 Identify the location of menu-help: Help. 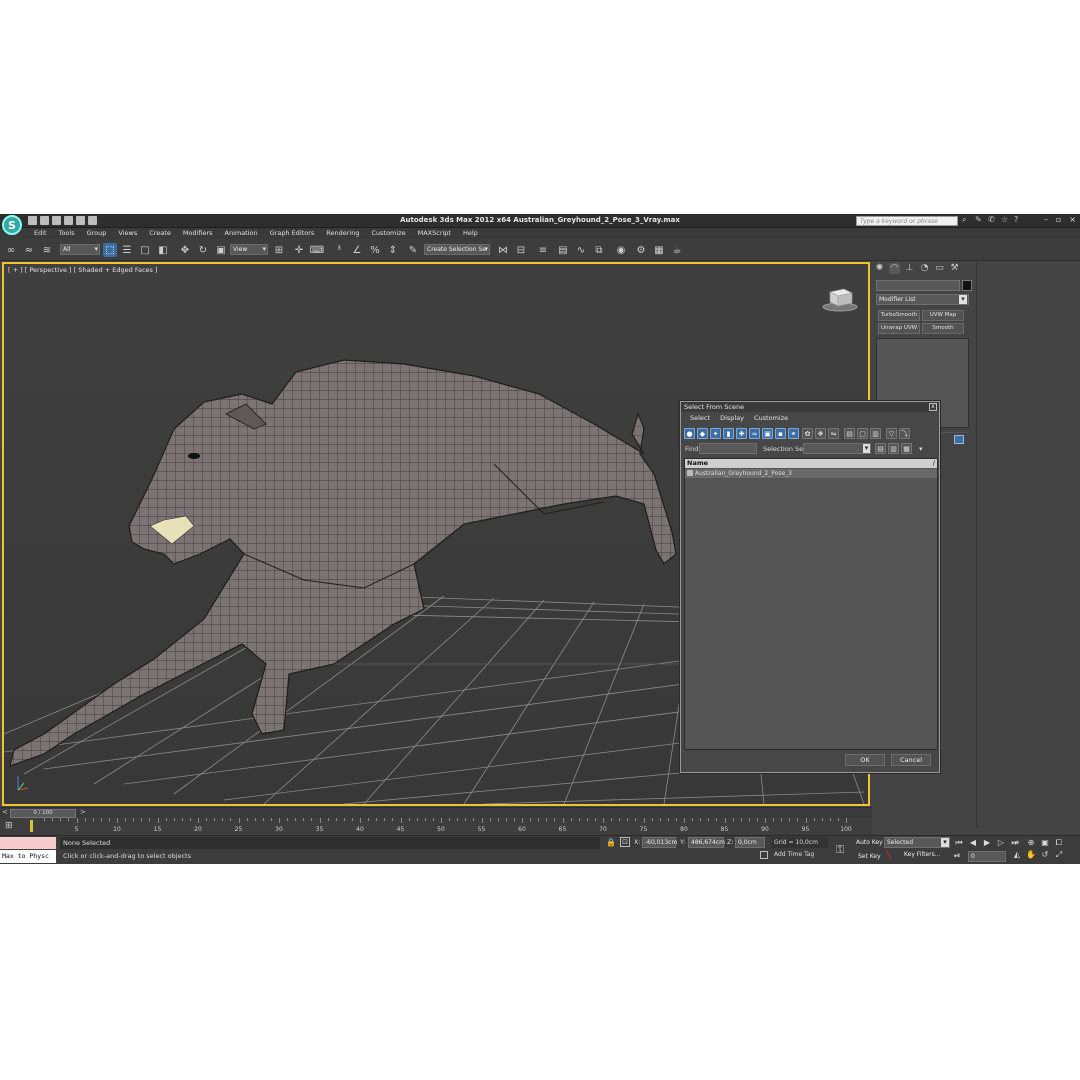
(470, 233).